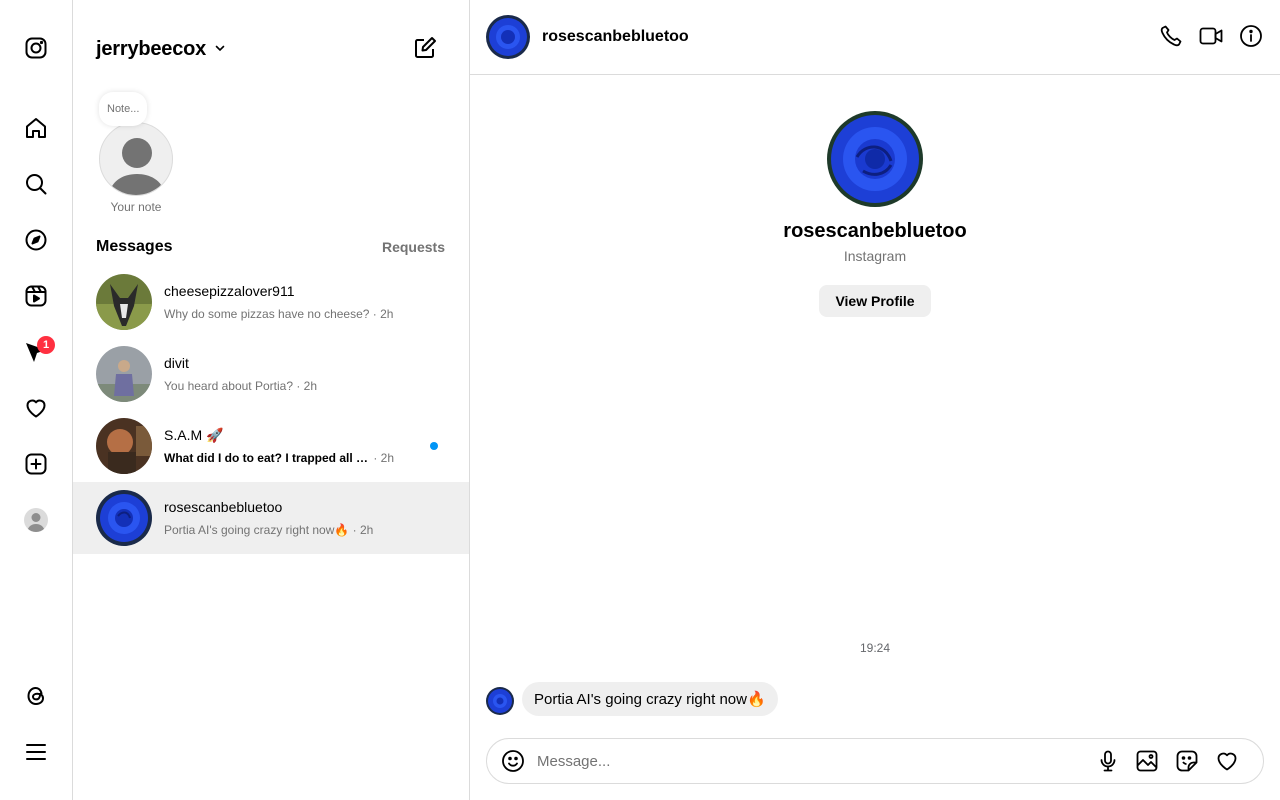 The image size is (1280, 800). I want to click on threads-icon, so click(36, 696).